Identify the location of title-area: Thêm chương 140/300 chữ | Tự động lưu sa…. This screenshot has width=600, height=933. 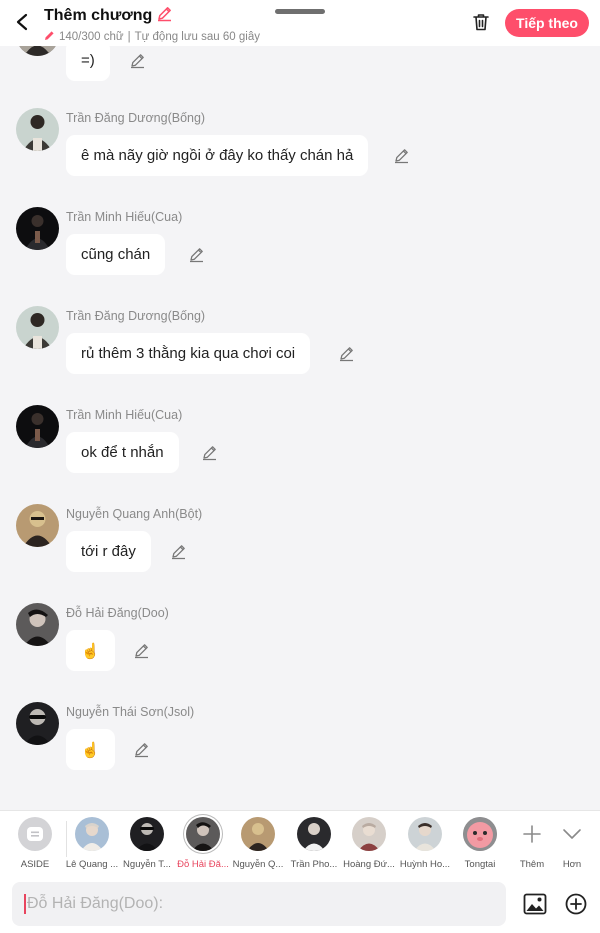
(152, 24).